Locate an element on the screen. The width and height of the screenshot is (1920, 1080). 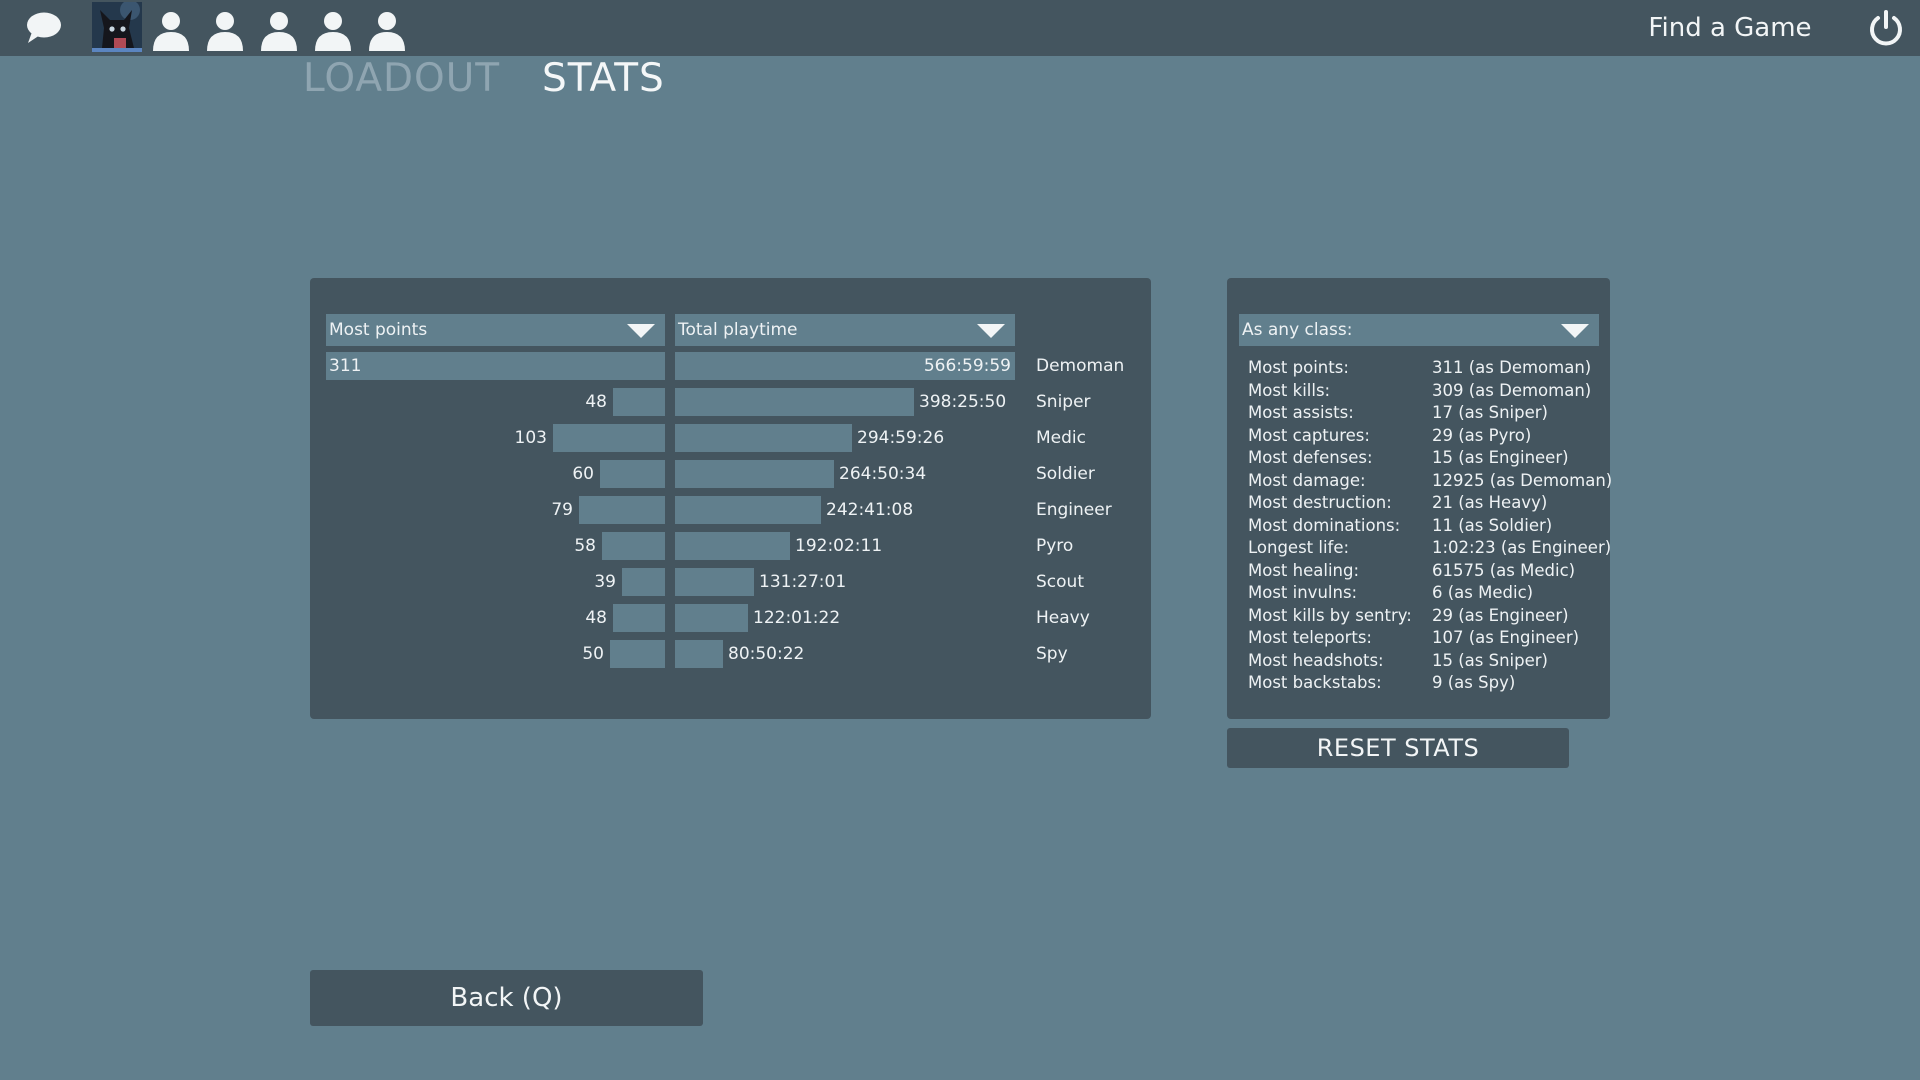
class-stat-row: 311 566:59:59 Demoman is located at coordinates (730, 366).